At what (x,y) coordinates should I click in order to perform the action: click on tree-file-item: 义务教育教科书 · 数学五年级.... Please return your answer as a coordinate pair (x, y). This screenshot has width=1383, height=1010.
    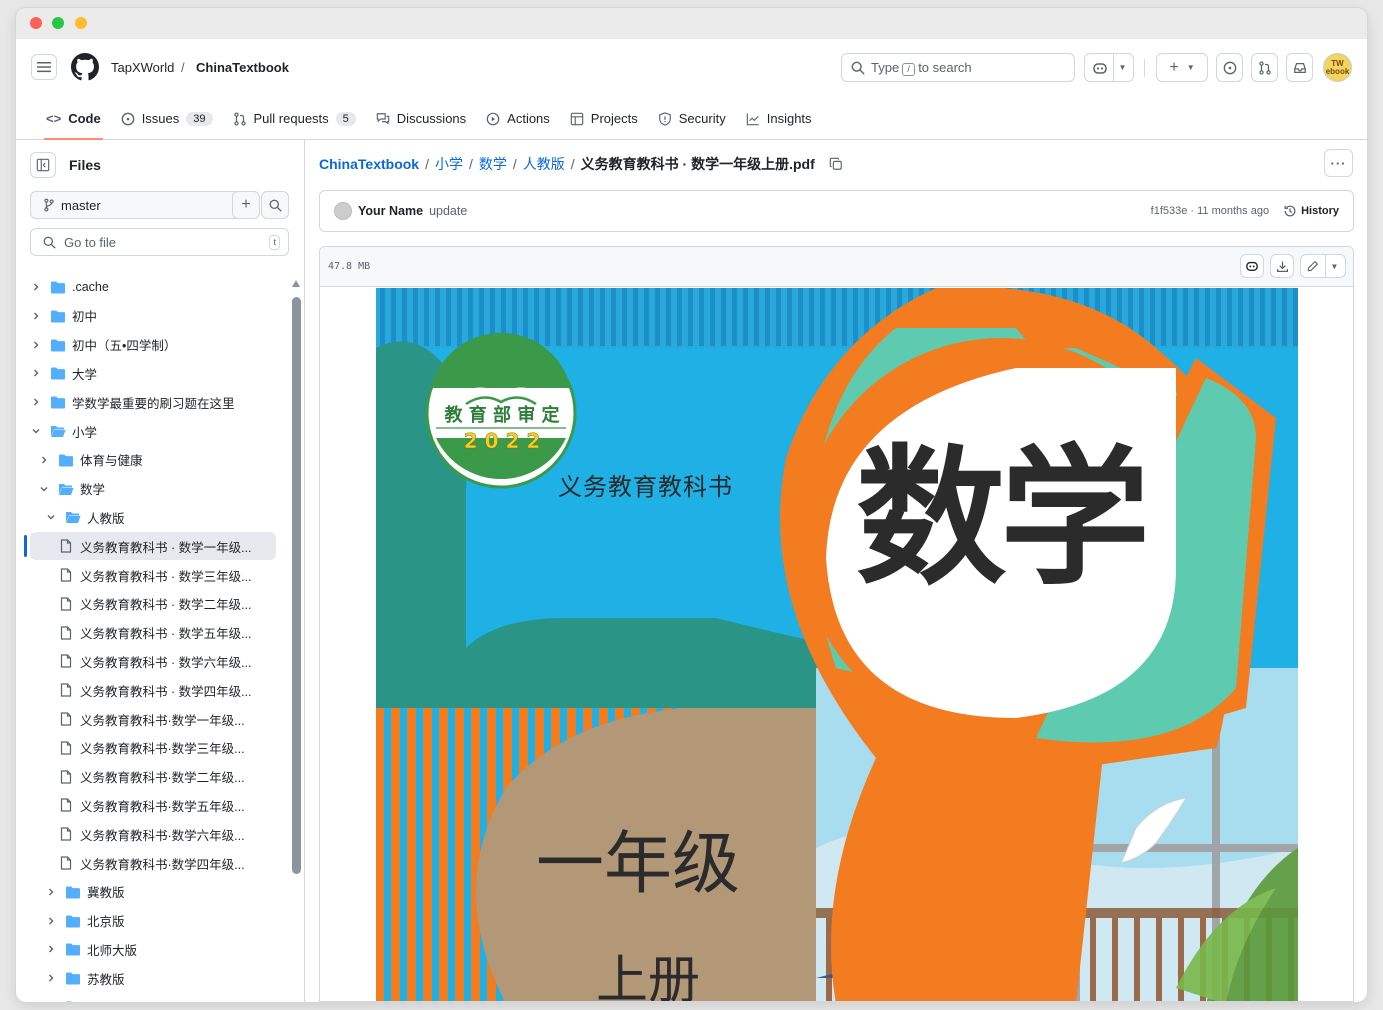
    Looking at the image, I should click on (153, 633).